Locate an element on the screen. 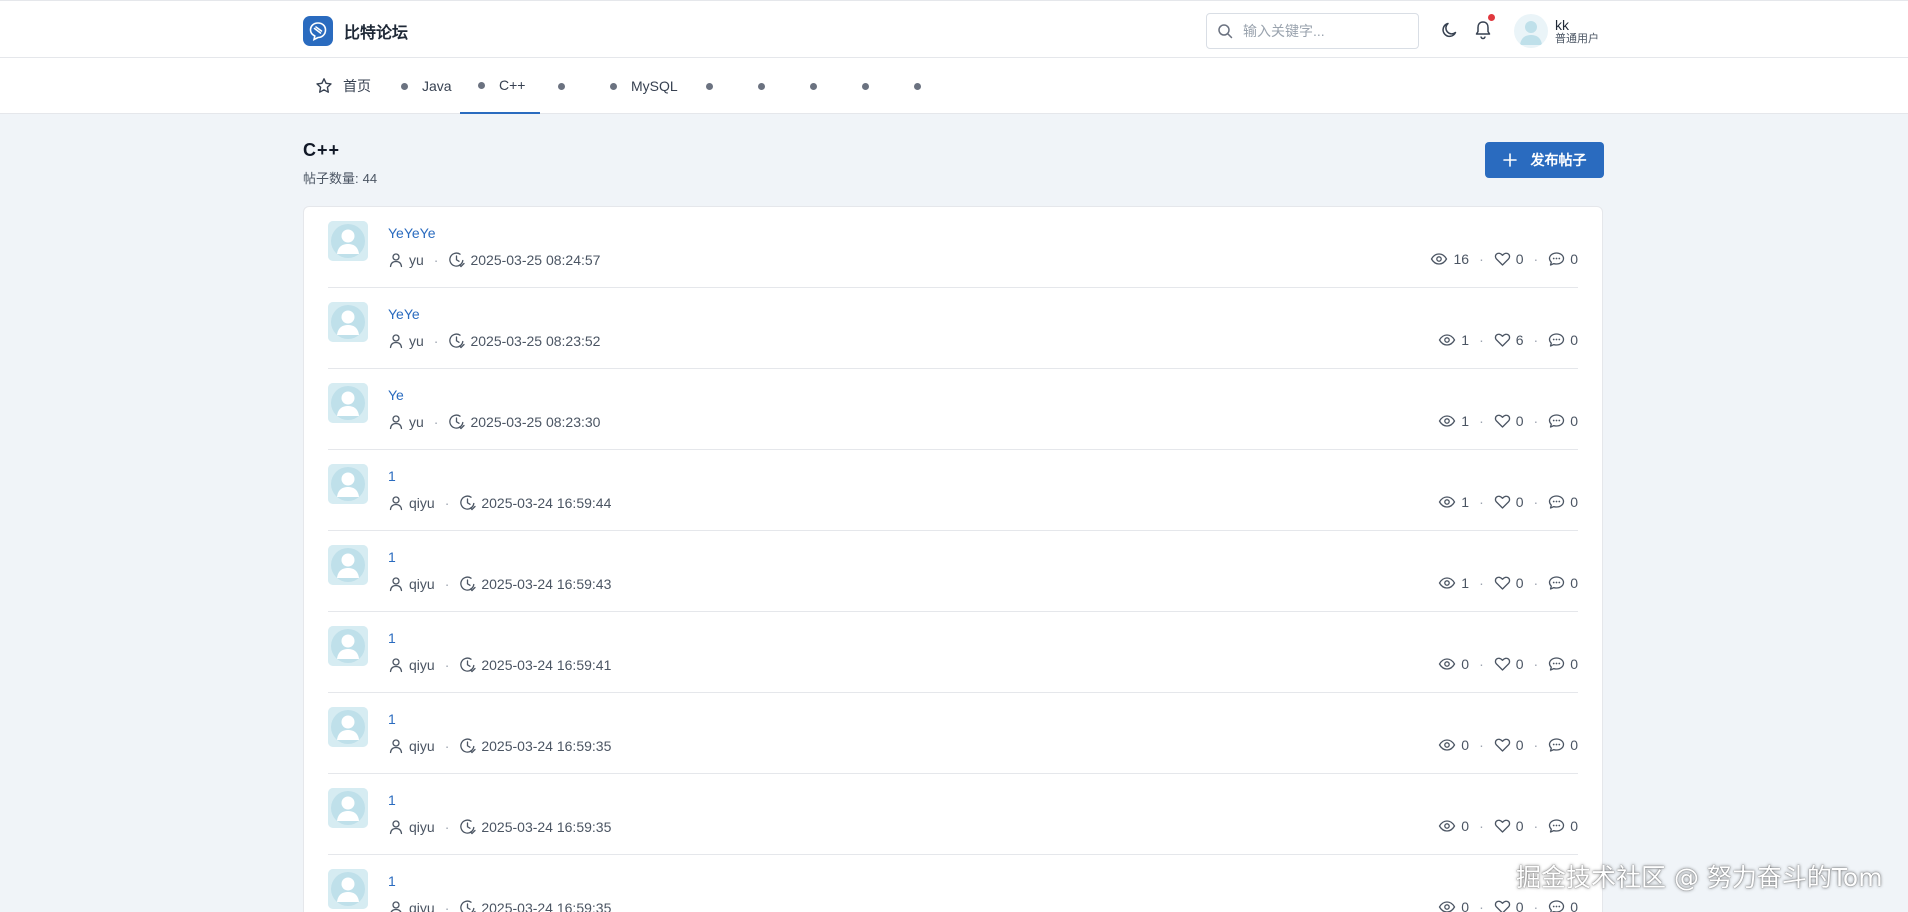 The width and height of the screenshot is (1908, 912). like-count: 0 is located at coordinates (1519, 259).